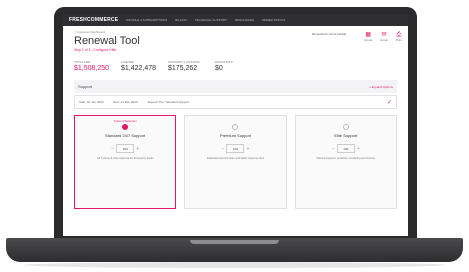 The height and width of the screenshot is (272, 469). What do you see at coordinates (219, 68) in the screenshot?
I see `stat-value: $0` at bounding box center [219, 68].